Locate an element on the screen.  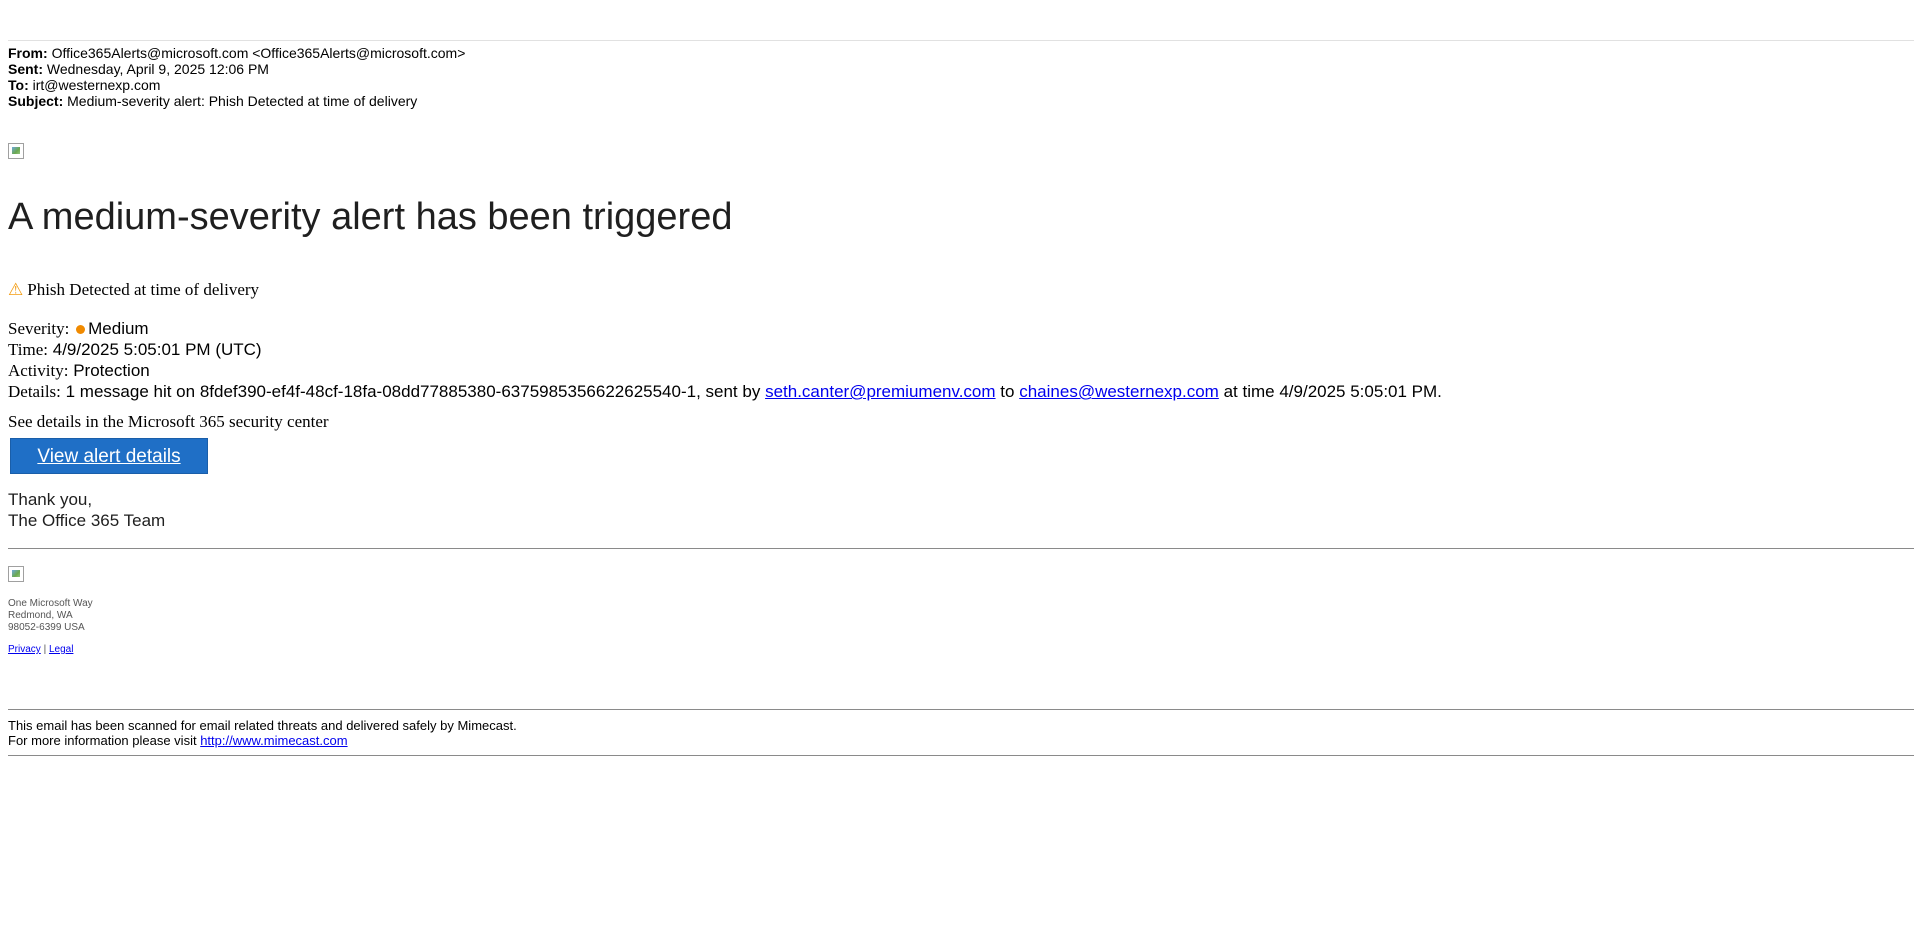
microsoft-logo-image is located at coordinates (16, 151).